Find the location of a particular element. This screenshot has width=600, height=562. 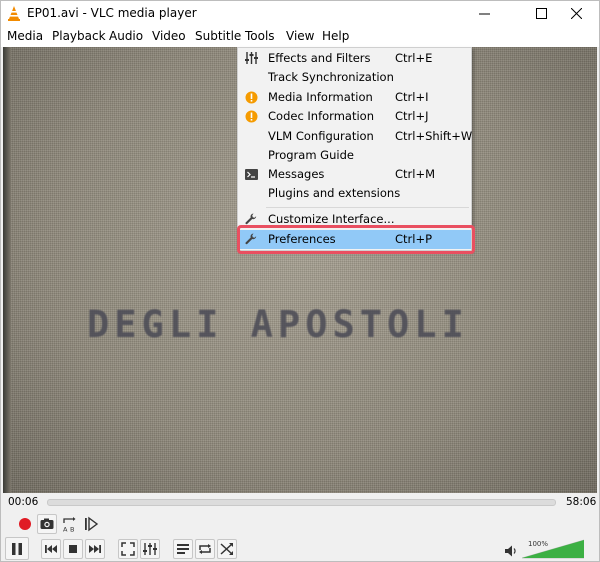

menu-tools: Tools is located at coordinates (260, 36).